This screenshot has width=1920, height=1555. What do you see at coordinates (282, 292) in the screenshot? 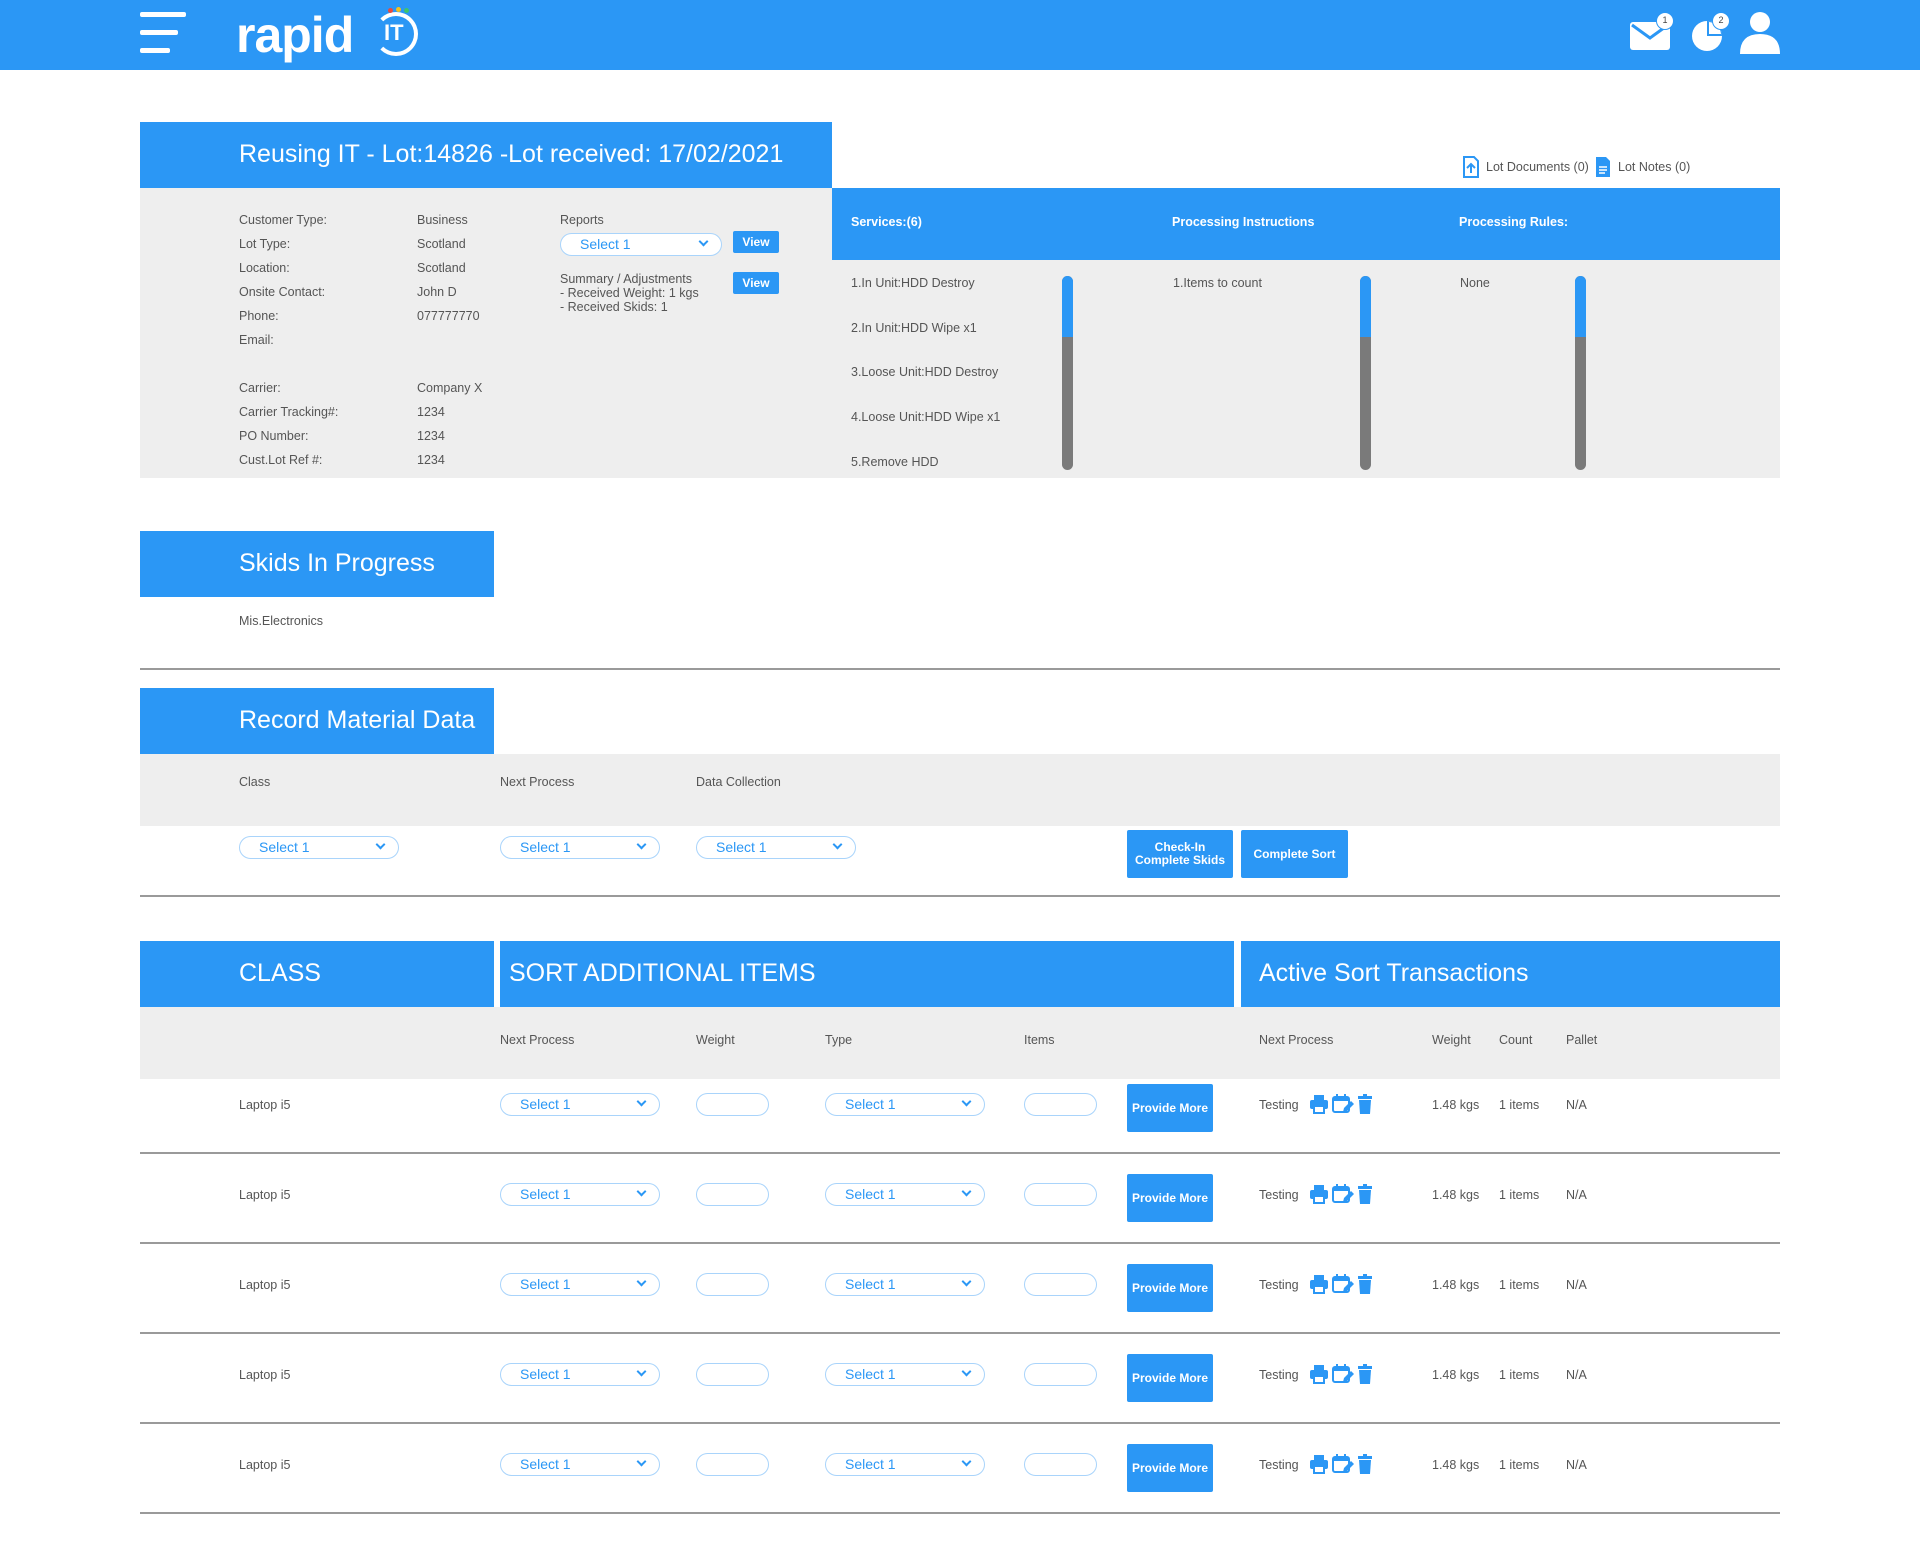
I see `detail-label: Onsite Contact:` at bounding box center [282, 292].